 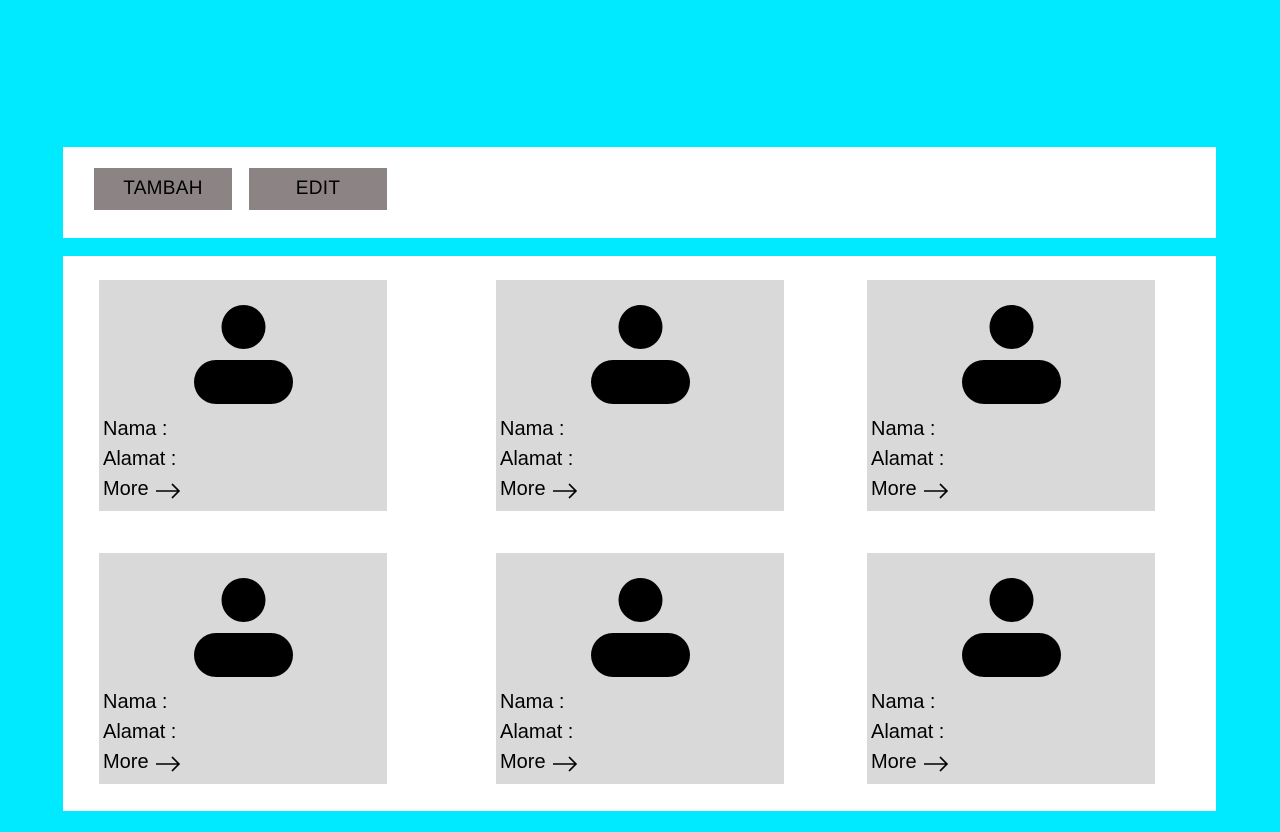 What do you see at coordinates (163, 189) in the screenshot?
I see `tambah-button: TAMBAH` at bounding box center [163, 189].